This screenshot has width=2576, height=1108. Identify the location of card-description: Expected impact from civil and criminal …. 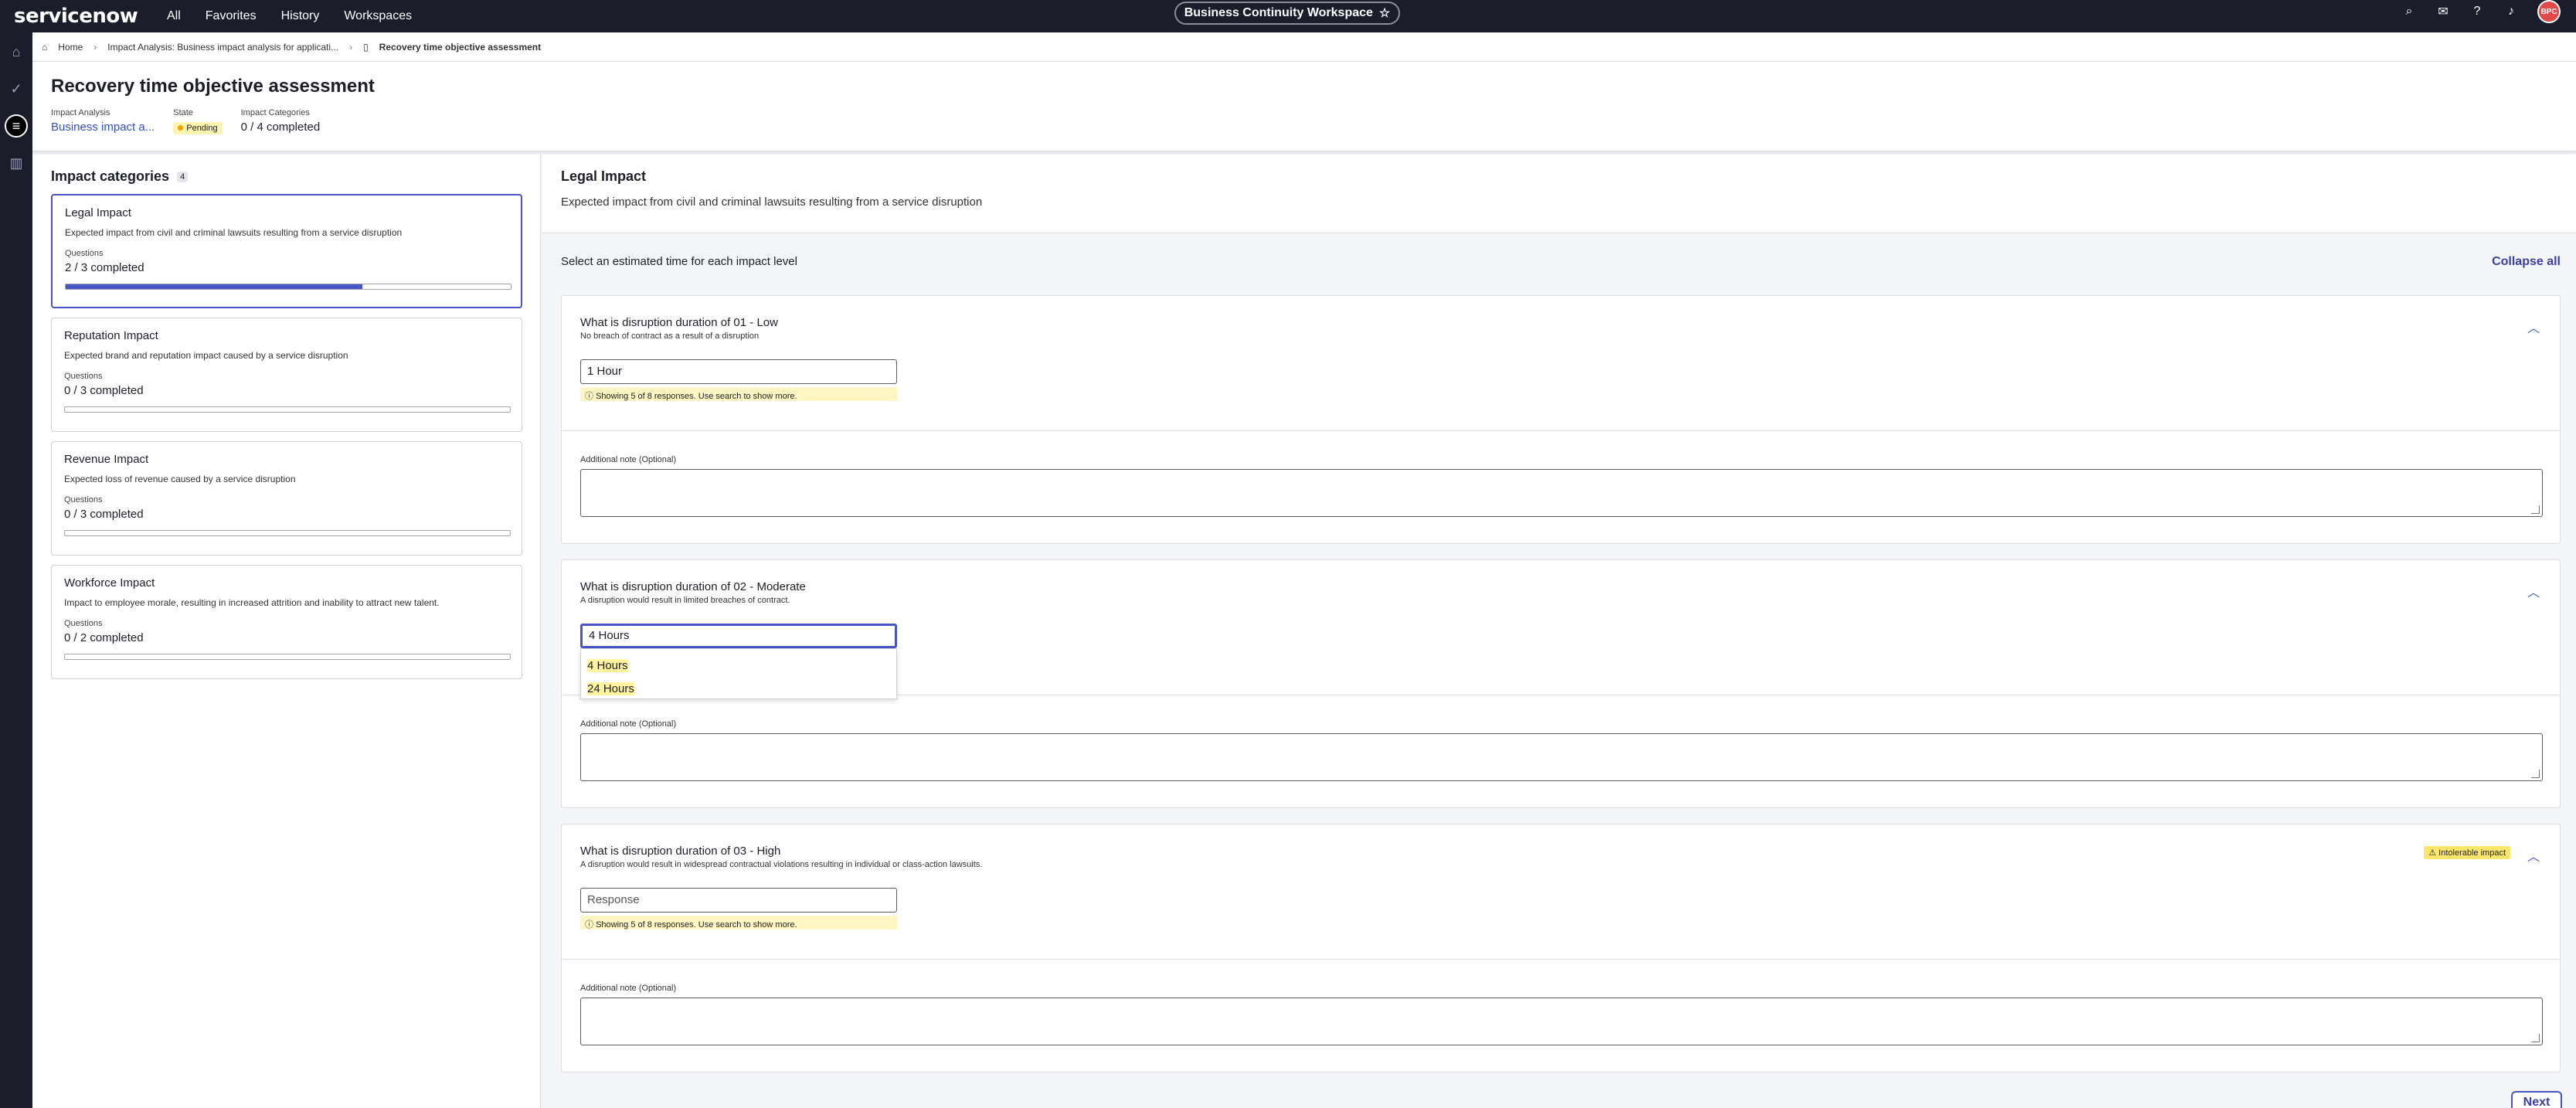
(234, 232).